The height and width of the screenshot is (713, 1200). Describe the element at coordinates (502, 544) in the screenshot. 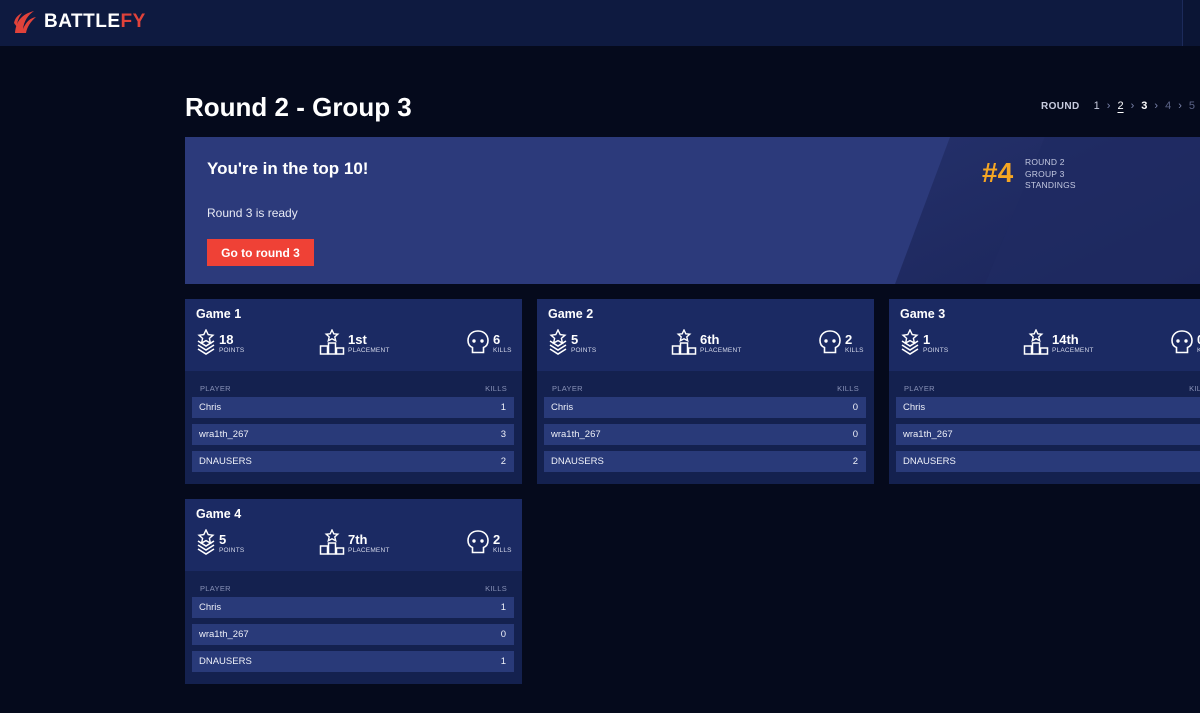

I see `kills-stat-text: 2 KILLS` at that location.